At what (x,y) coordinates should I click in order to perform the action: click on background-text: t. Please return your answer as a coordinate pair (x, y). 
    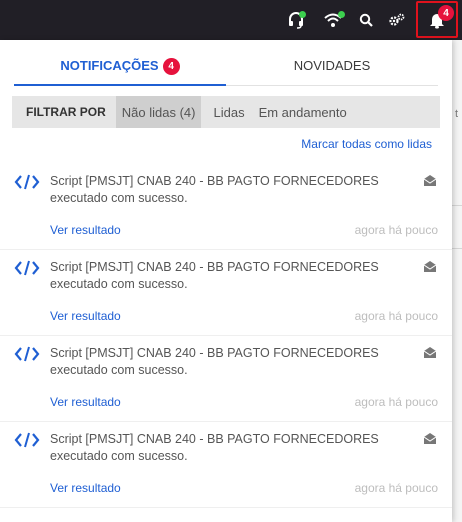
    Looking at the image, I should click on (457, 114).